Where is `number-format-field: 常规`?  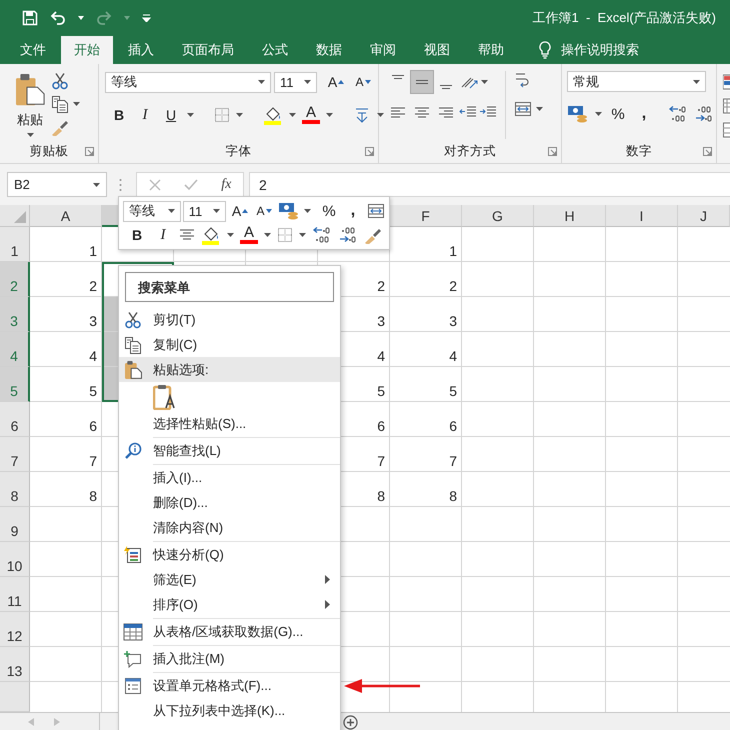
number-format-field: 常规 is located at coordinates (636, 81).